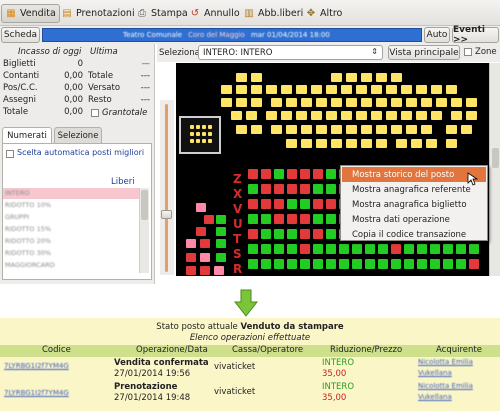 This screenshot has width=500, height=411. Describe the element at coordinates (144, 230) in the screenshot. I see `list-scrollbar` at that location.